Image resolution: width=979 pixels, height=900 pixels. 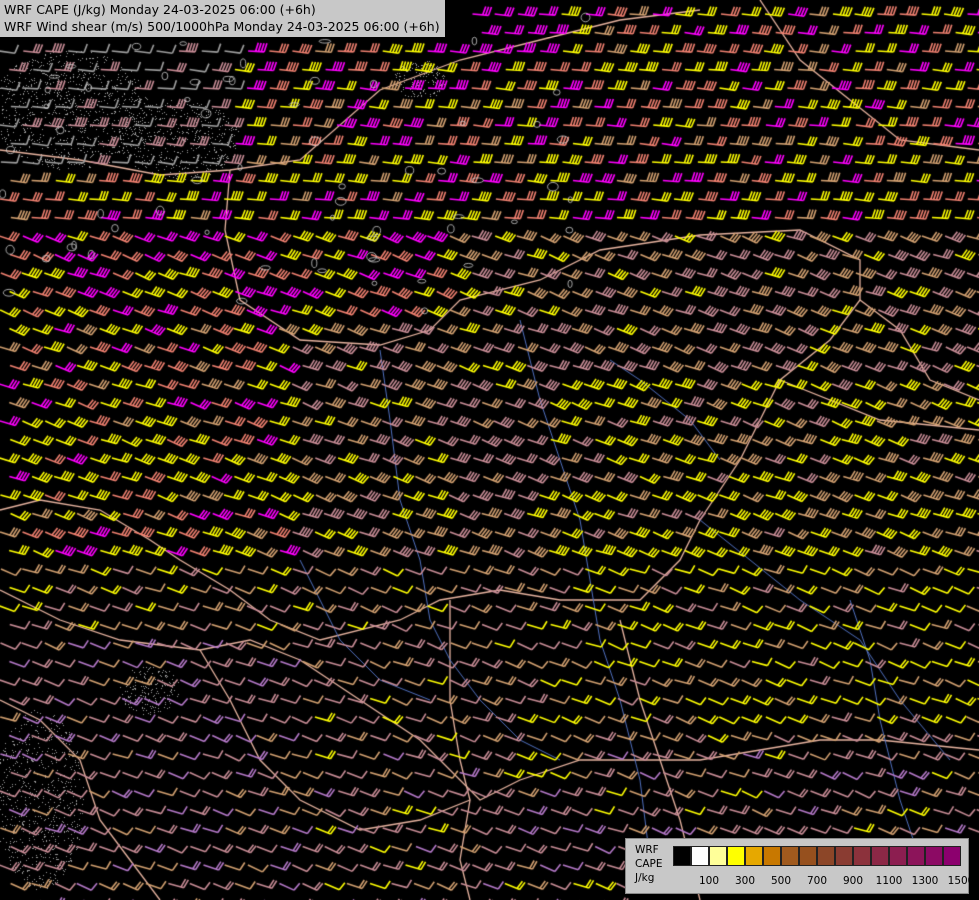 I want to click on legend-tick: 1300, so click(x=925, y=881).